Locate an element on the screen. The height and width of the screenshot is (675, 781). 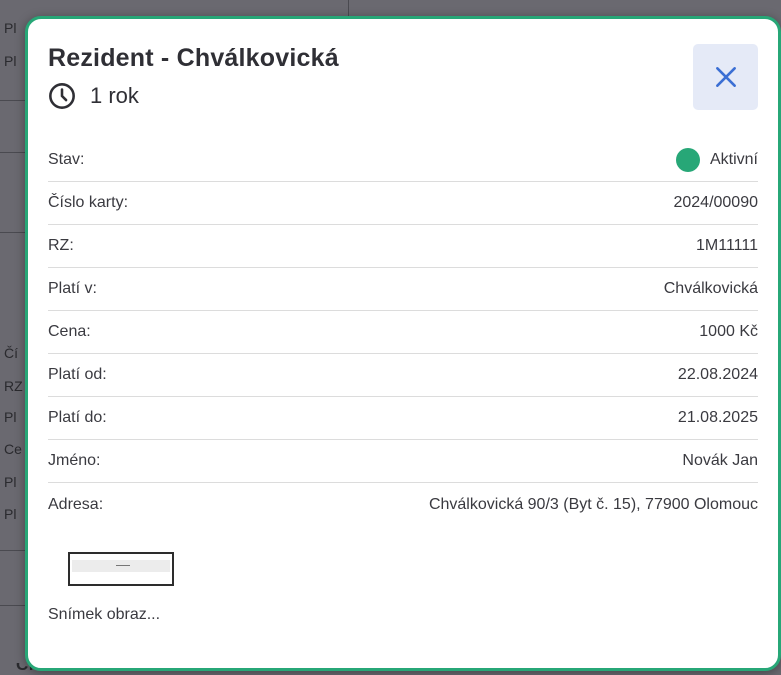
background-text: Ce is located at coordinates (13, 449).